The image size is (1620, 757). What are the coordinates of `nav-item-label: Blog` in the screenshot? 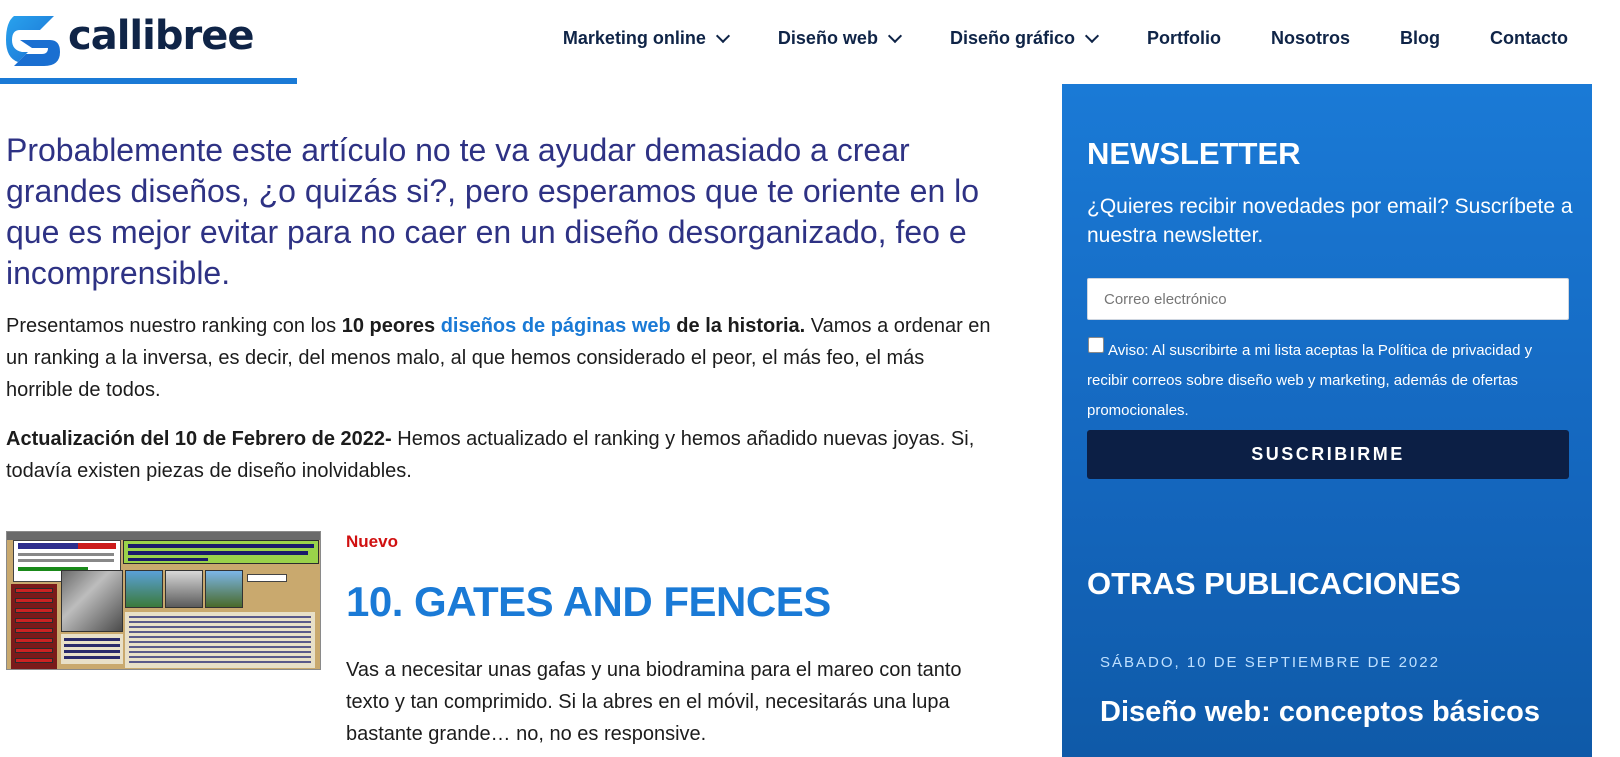 It's located at (1420, 38).